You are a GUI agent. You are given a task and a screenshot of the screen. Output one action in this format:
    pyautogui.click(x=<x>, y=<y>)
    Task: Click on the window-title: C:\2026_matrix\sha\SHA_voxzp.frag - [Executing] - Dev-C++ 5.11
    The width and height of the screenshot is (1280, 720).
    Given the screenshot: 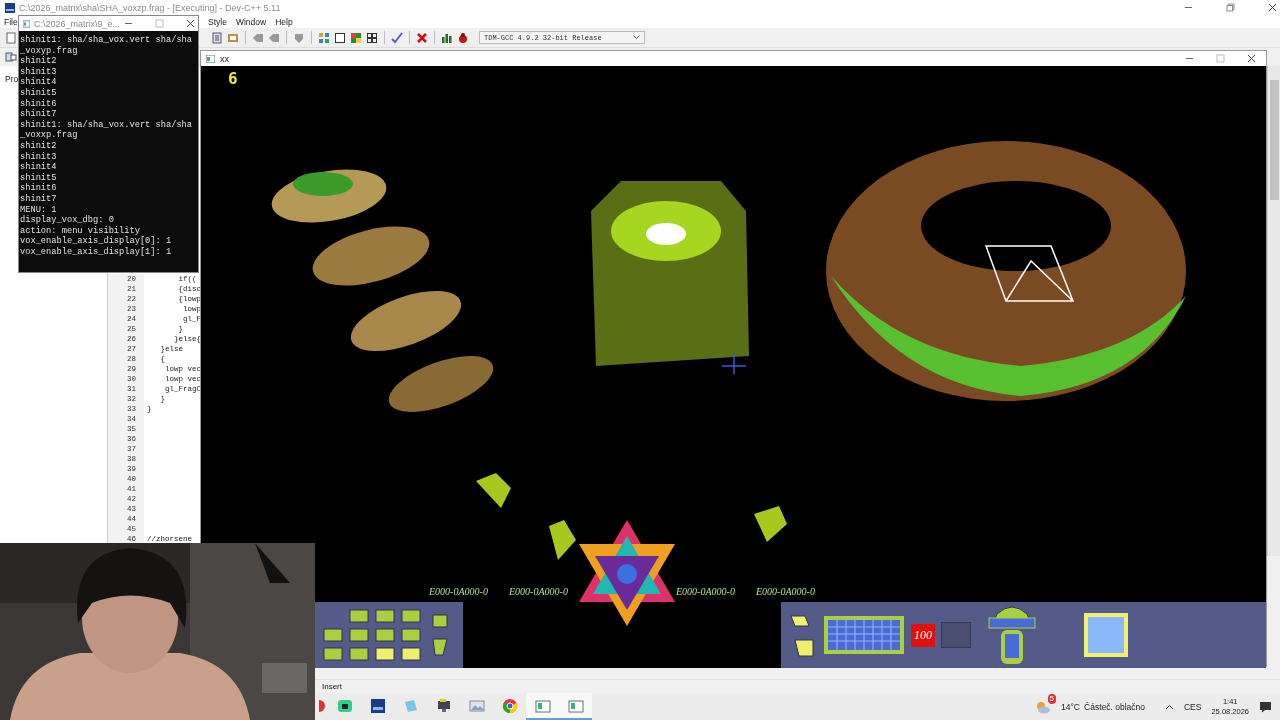 What is the action you would take?
    pyautogui.click(x=150, y=7)
    